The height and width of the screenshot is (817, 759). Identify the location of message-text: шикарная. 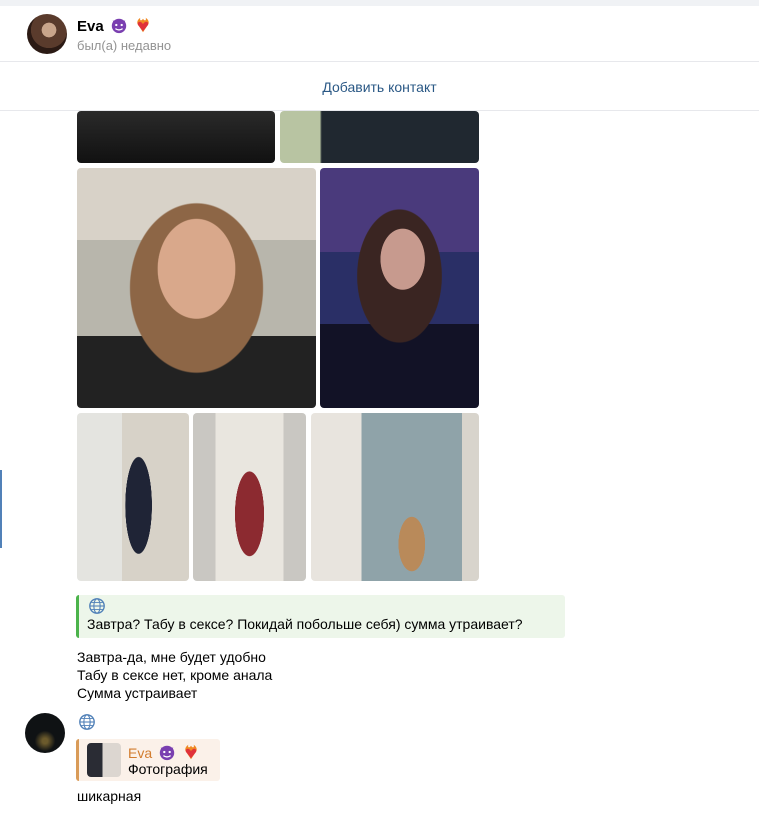
(109, 796).